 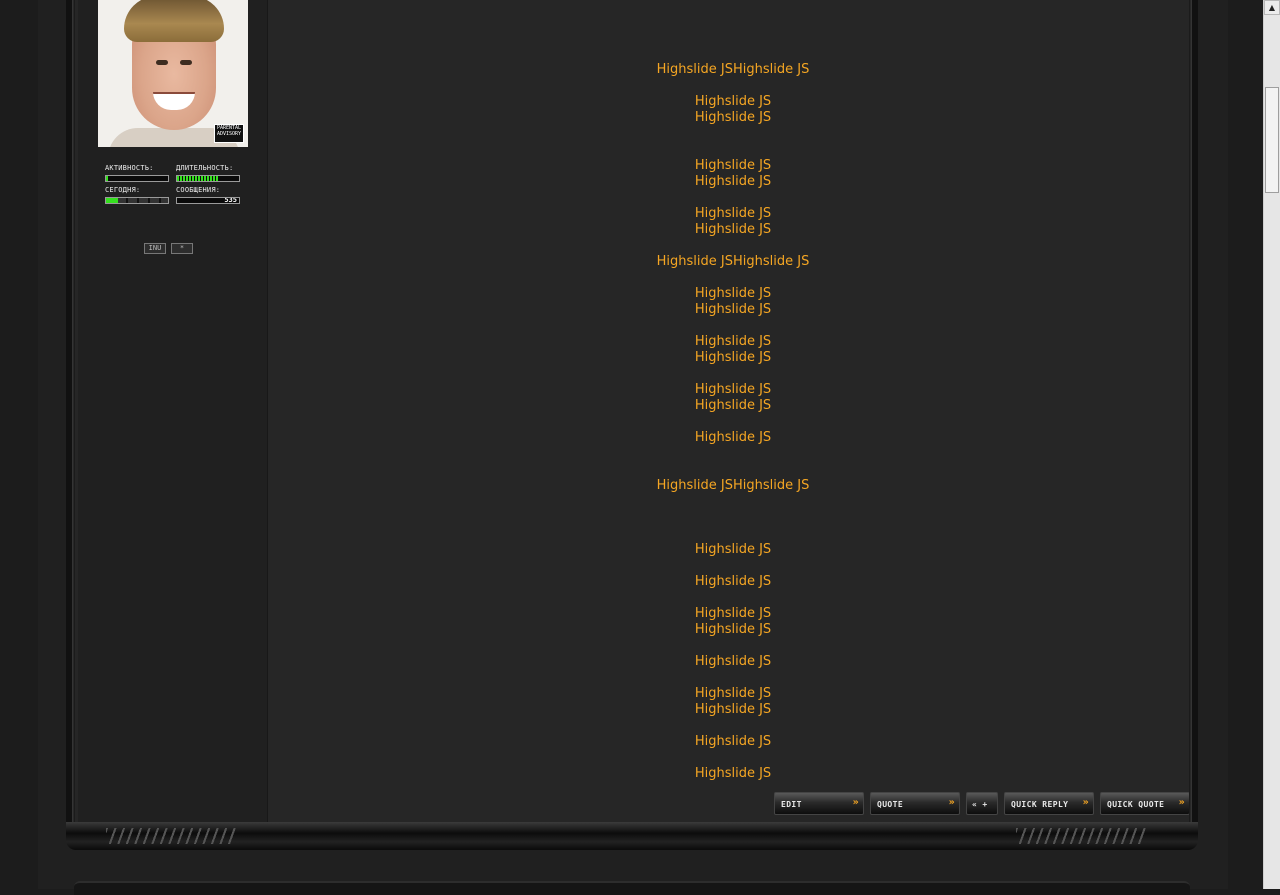 What do you see at coordinates (1040, 804) in the screenshot?
I see `quick-reply-button-label: QUICK REPLY` at bounding box center [1040, 804].